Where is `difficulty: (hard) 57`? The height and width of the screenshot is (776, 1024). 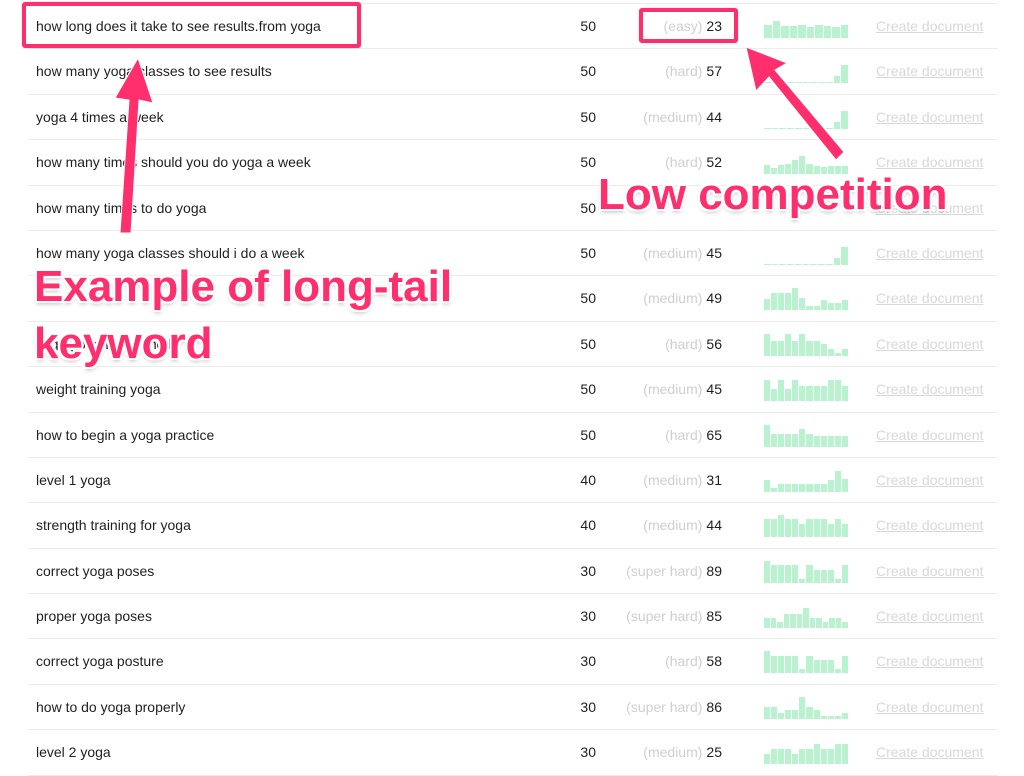 difficulty: (hard) 57 is located at coordinates (693, 71).